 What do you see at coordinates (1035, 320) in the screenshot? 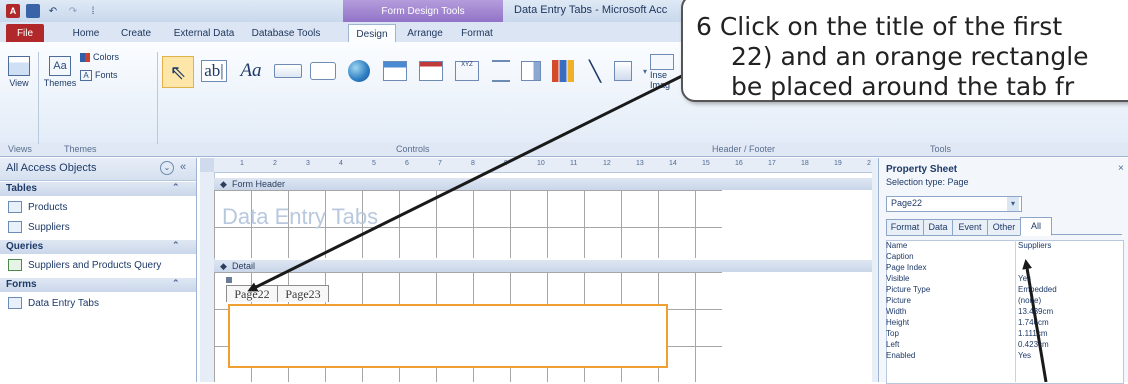
I see `arrow-to-name-property` at bounding box center [1035, 320].